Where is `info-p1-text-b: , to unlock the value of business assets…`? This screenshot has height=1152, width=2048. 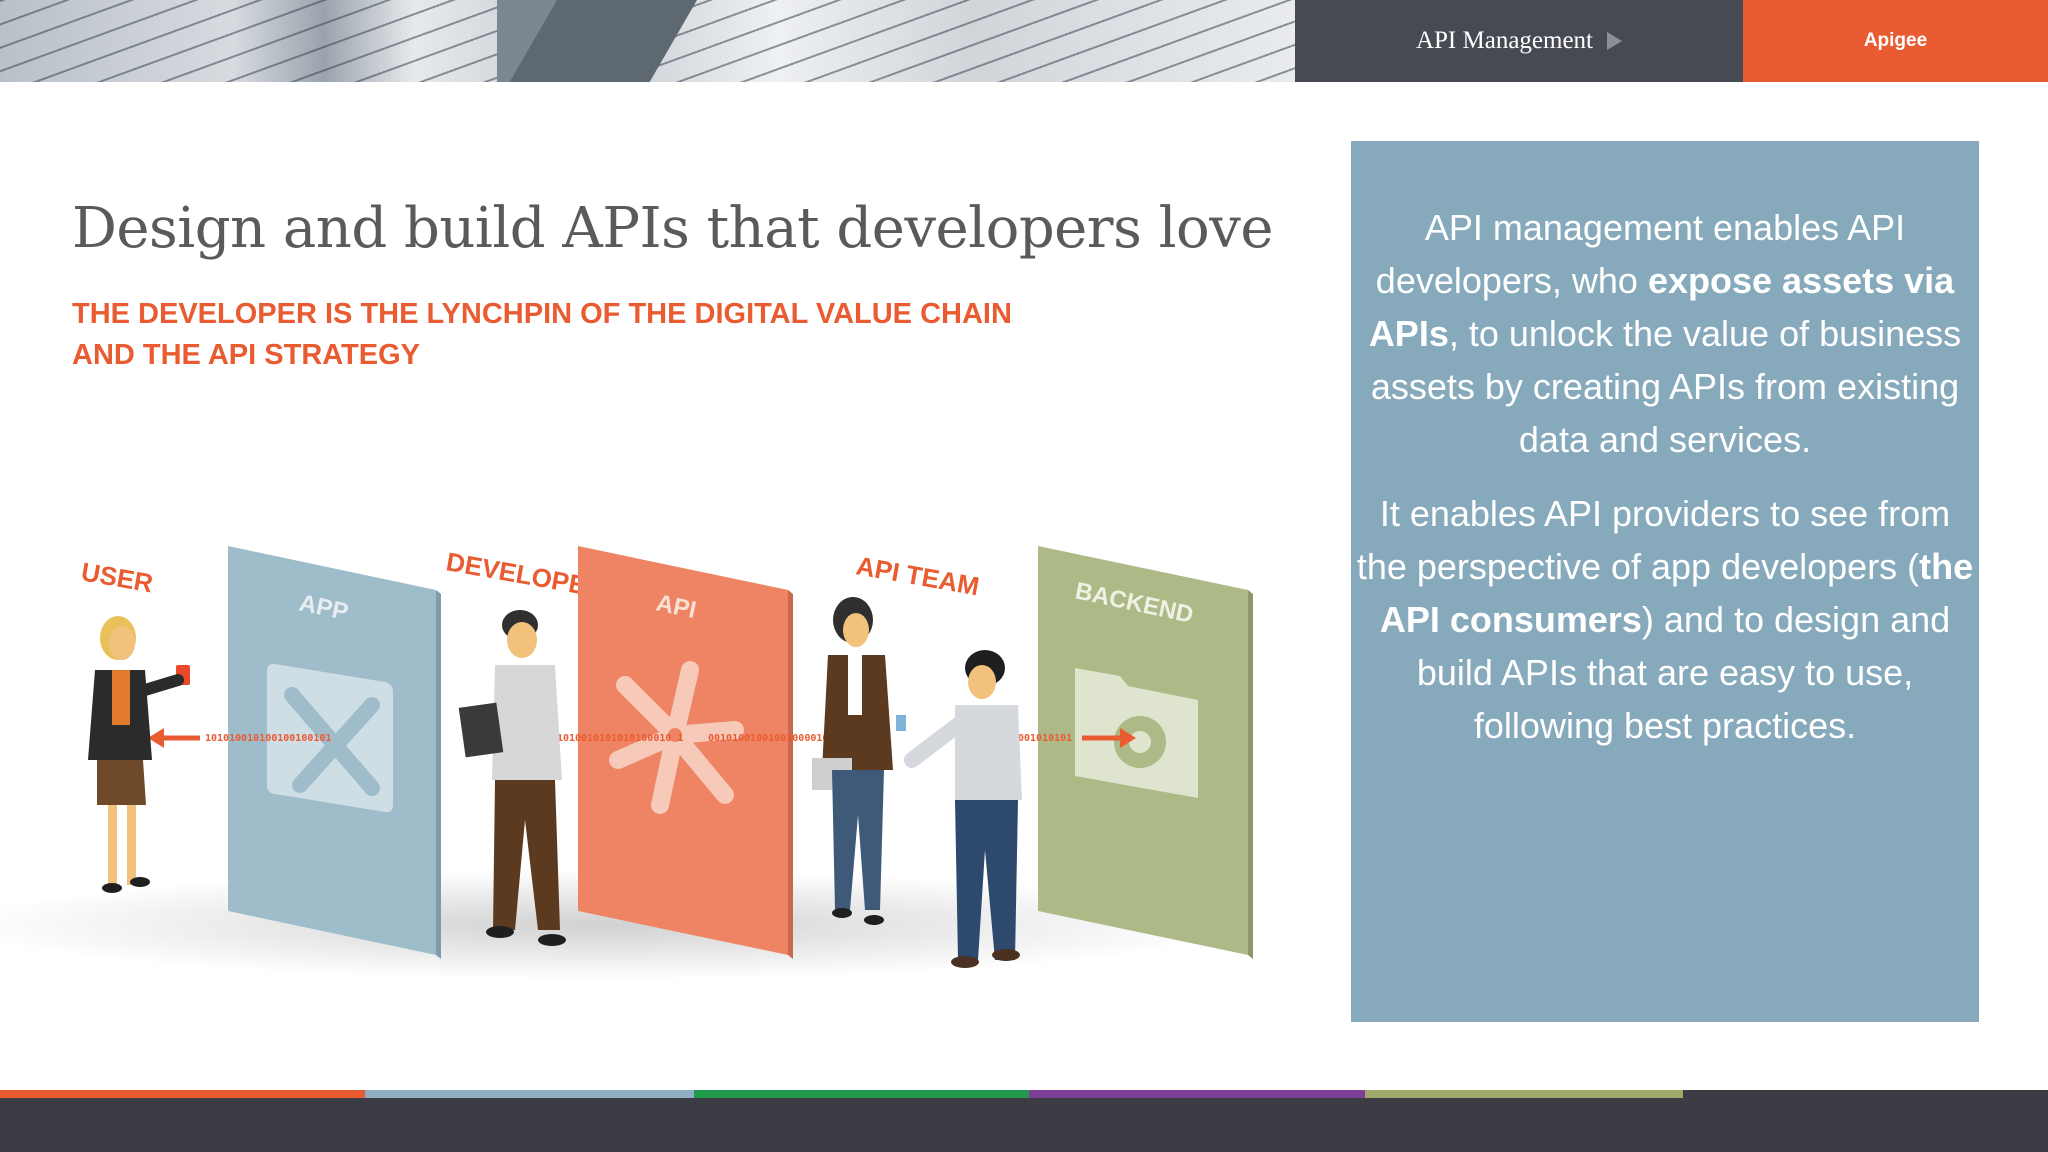 info-p1-text-b: , to unlock the value of business assets… is located at coordinates (1666, 386).